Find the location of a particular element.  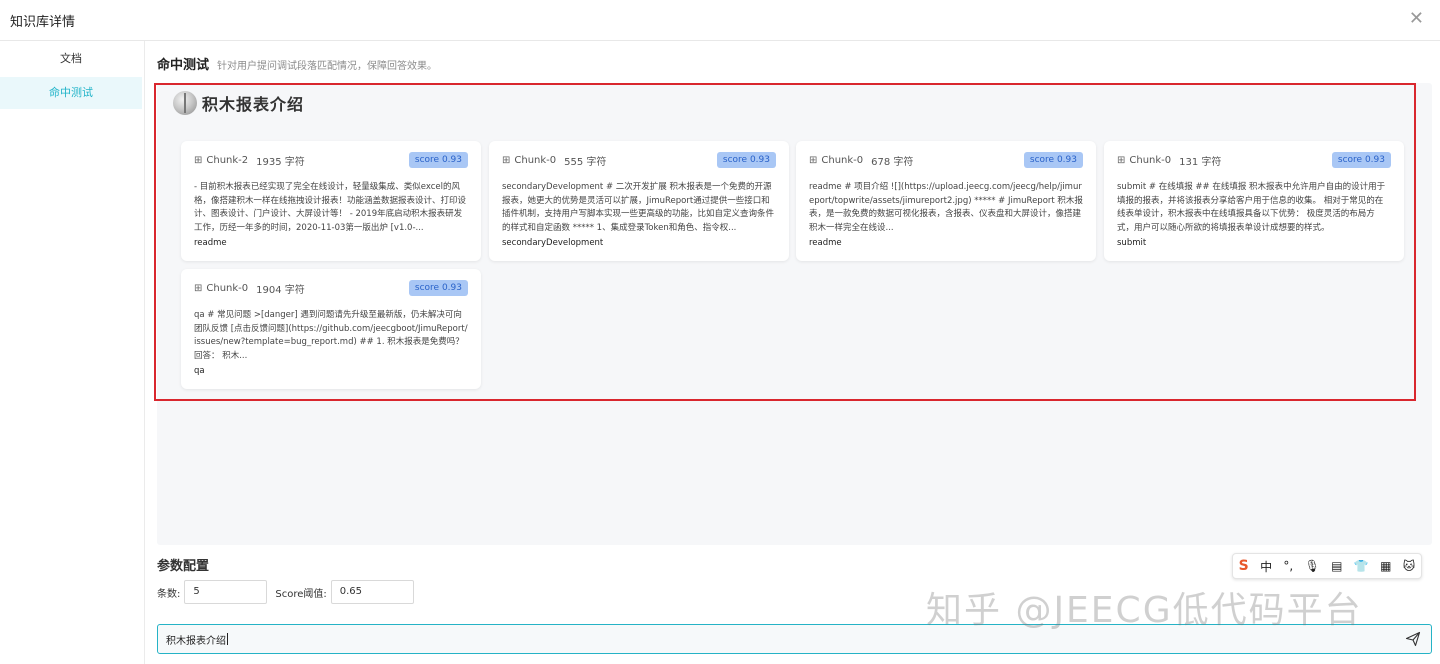

section-header: 命中测试 针对用户提问调试段落匹配情况，保障回答效果。 is located at coordinates (297, 63).